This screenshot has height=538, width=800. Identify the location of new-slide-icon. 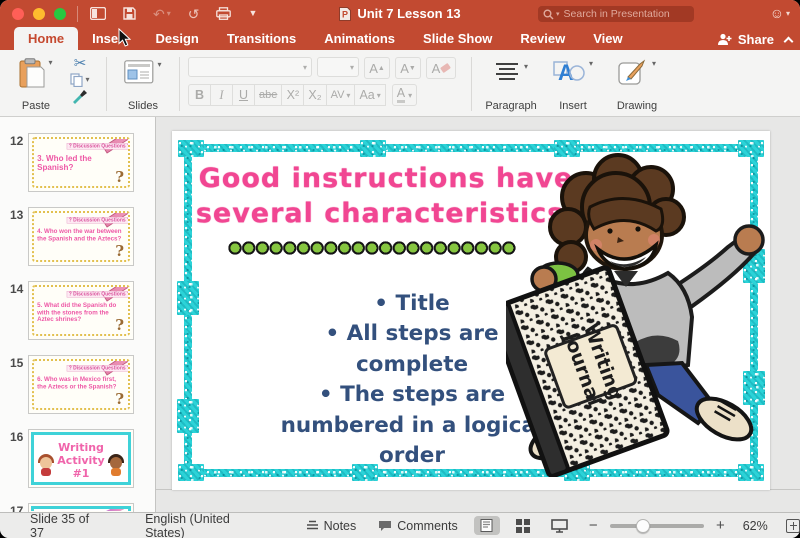
(139, 72).